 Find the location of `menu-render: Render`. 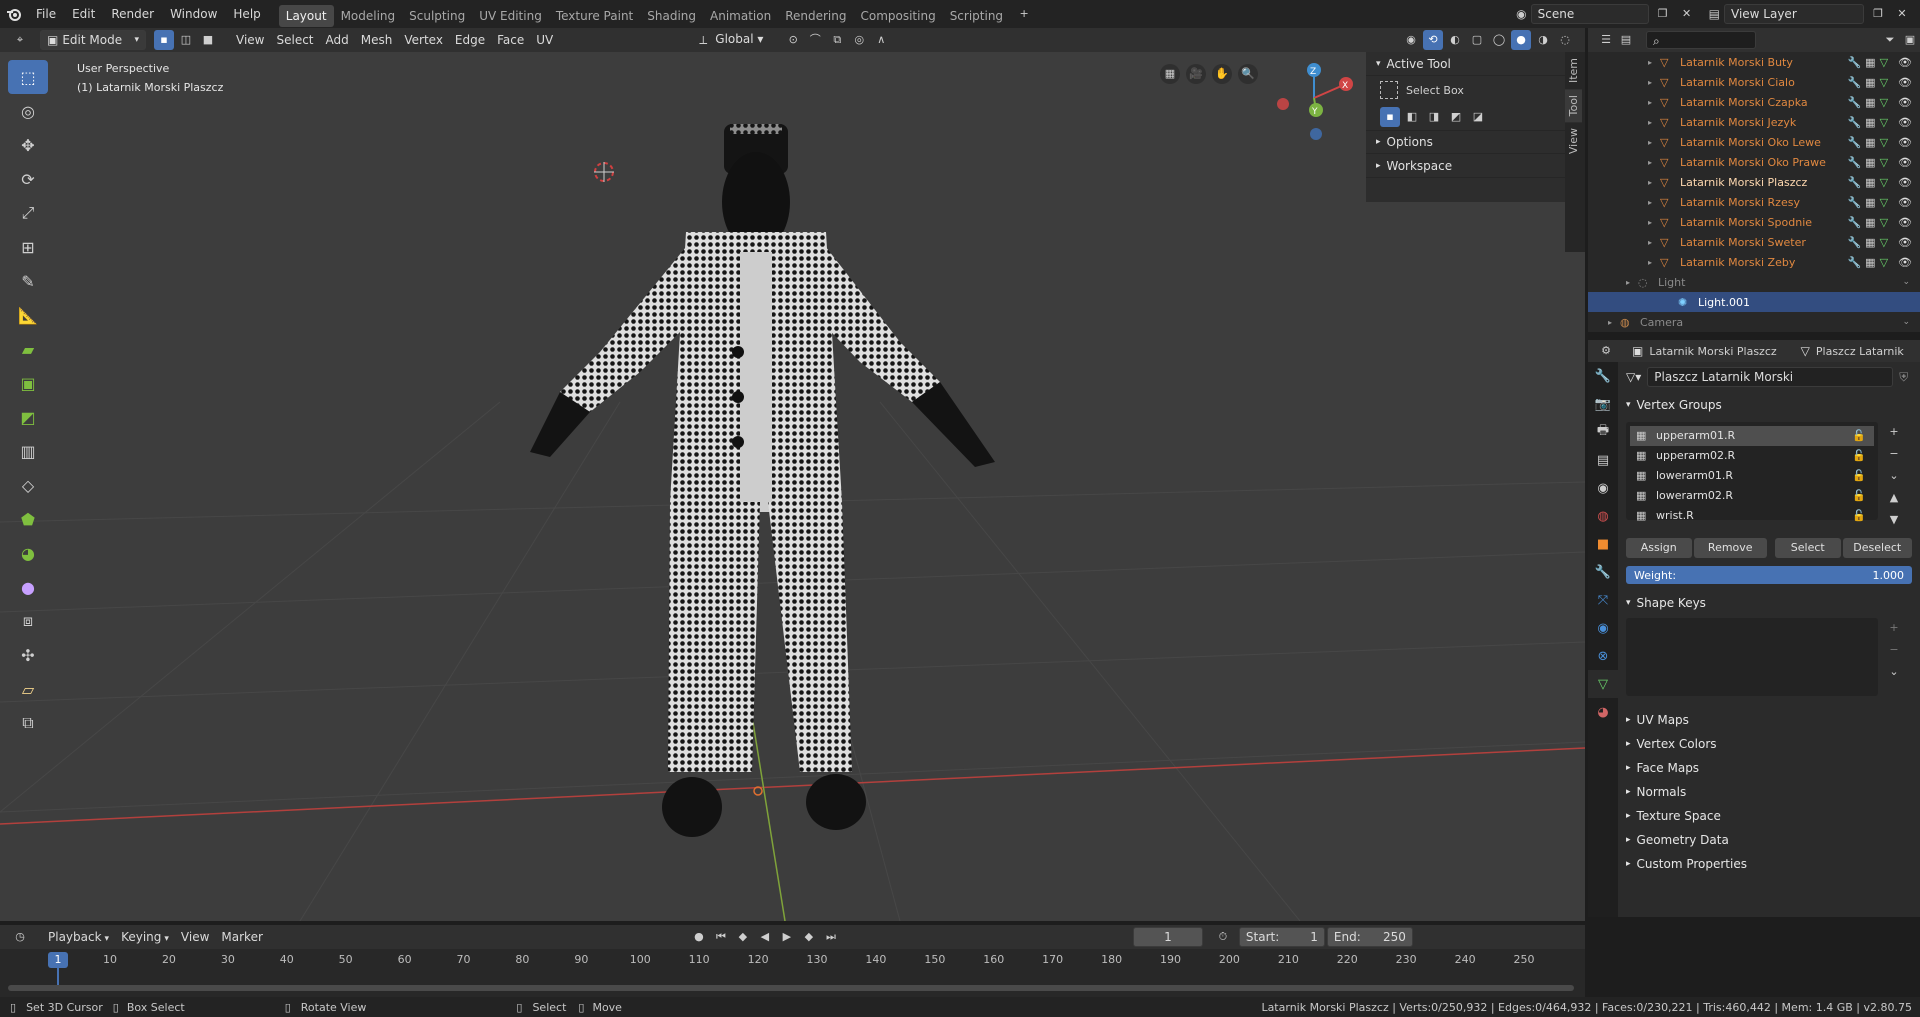

menu-render: Render is located at coordinates (132, 14).